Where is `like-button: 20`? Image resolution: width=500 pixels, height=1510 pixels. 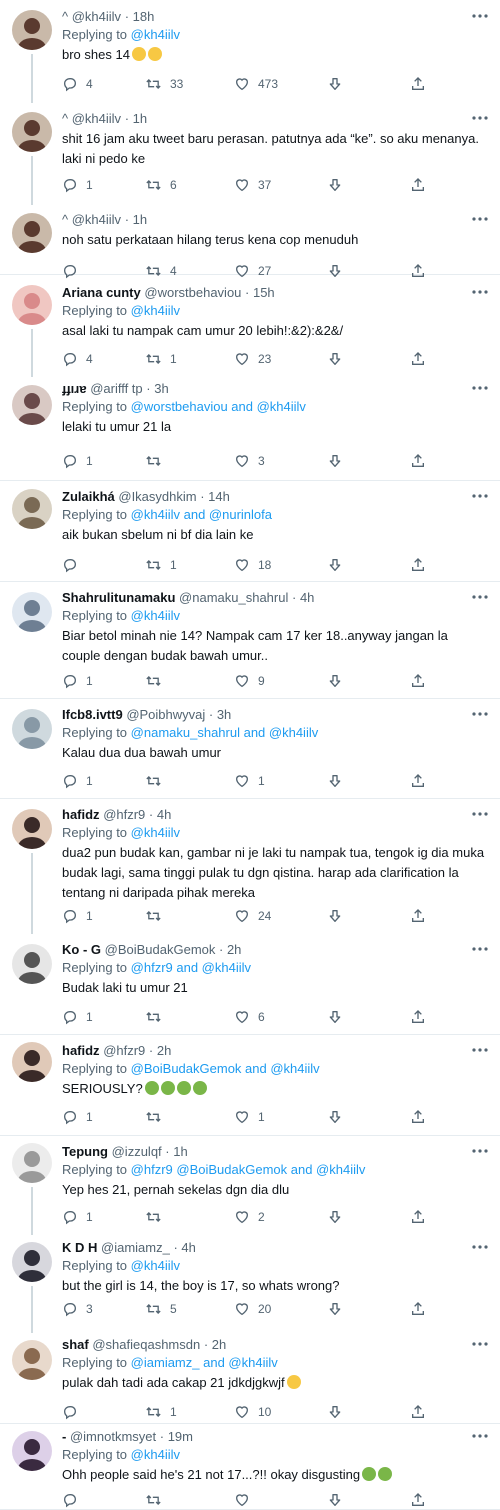 like-button: 20 is located at coordinates (252, 1309).